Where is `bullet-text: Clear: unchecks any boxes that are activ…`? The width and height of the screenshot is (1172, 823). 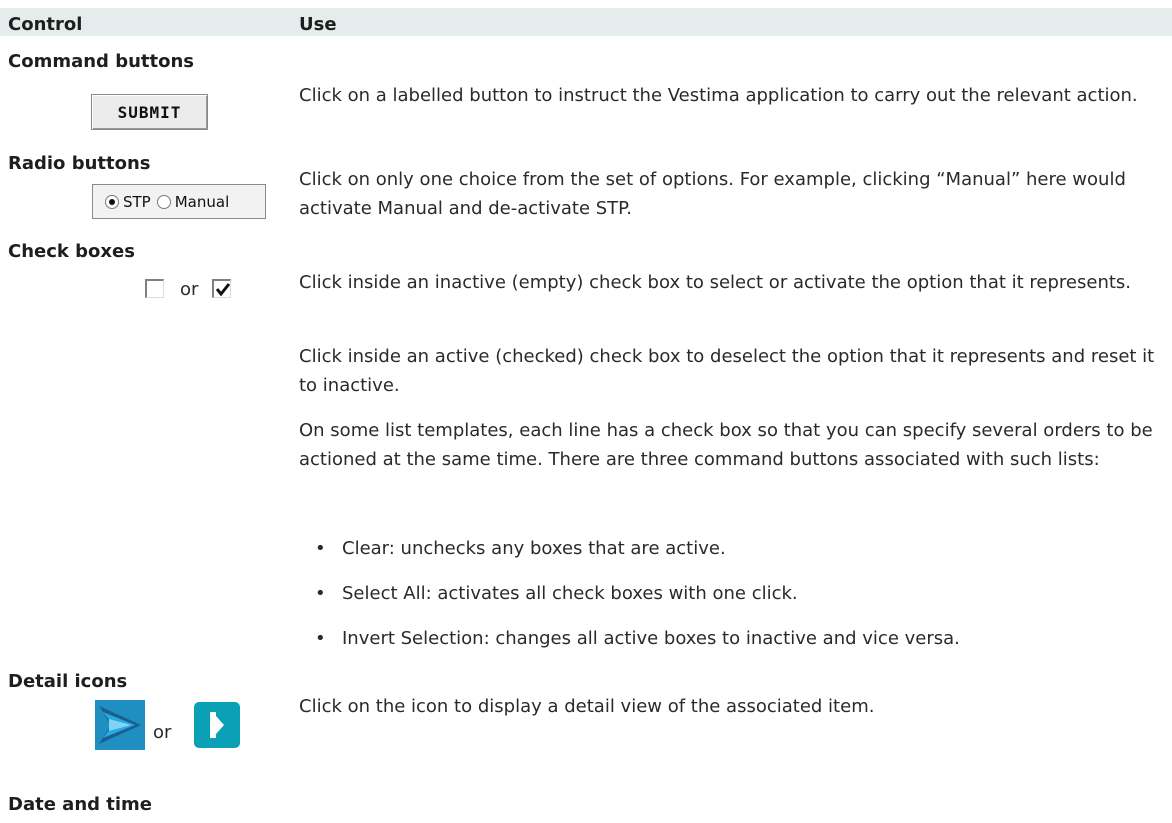 bullet-text: Clear: unchecks any boxes that are activ… is located at coordinates (534, 548).